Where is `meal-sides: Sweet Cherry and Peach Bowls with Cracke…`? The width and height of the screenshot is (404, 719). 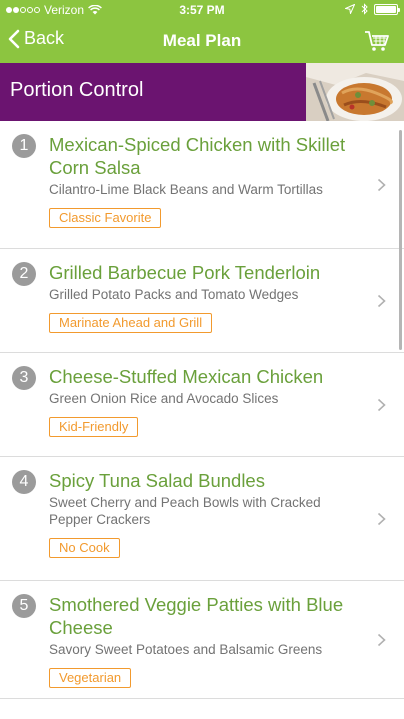 meal-sides: Sweet Cherry and Peach Bowls with Cracke… is located at coordinates (185, 511).